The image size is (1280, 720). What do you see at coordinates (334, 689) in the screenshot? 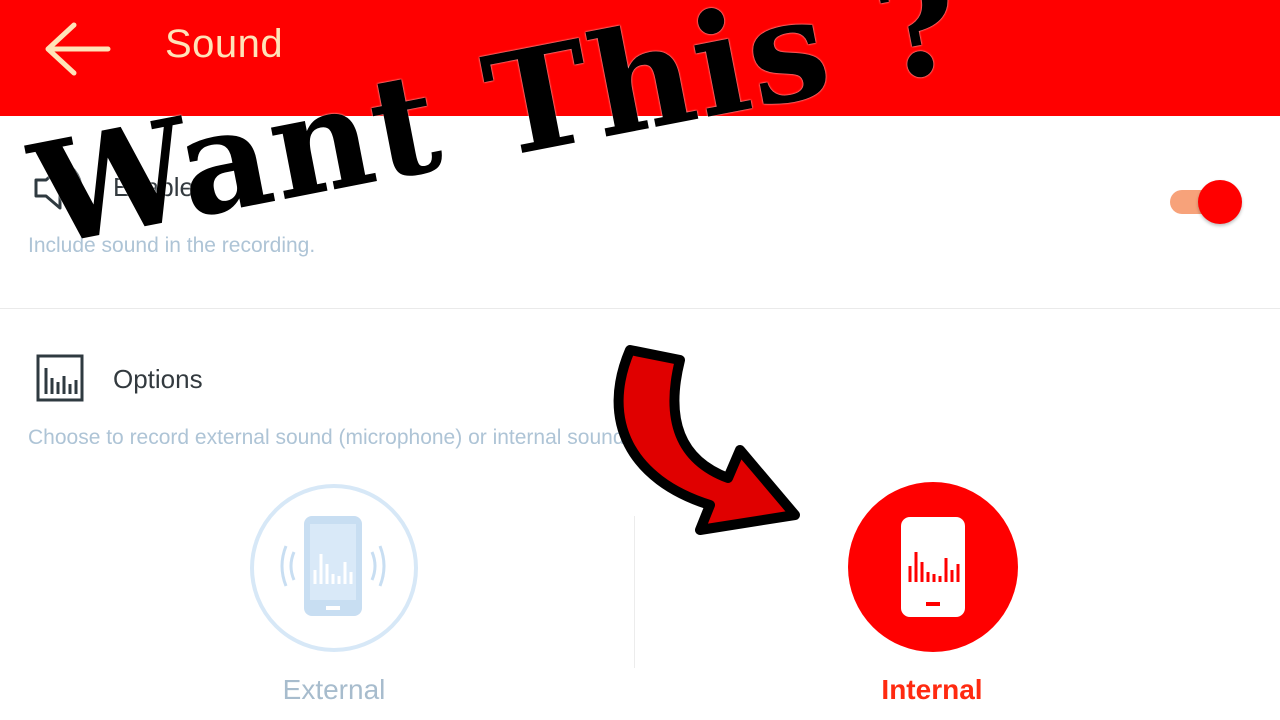
I see `external-label: External` at bounding box center [334, 689].